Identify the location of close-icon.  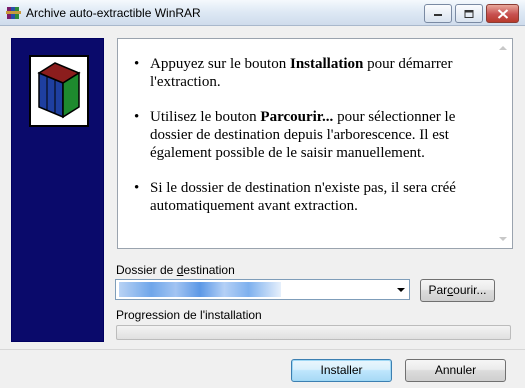
(502, 13).